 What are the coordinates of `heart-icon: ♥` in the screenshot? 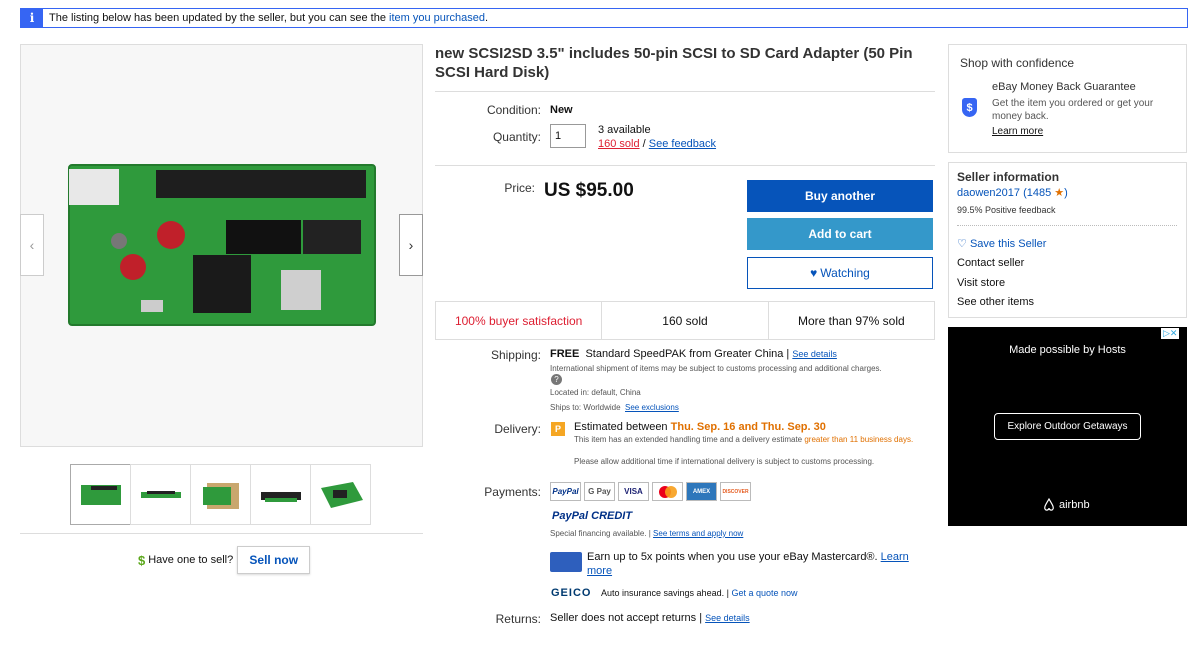 It's located at (814, 273).